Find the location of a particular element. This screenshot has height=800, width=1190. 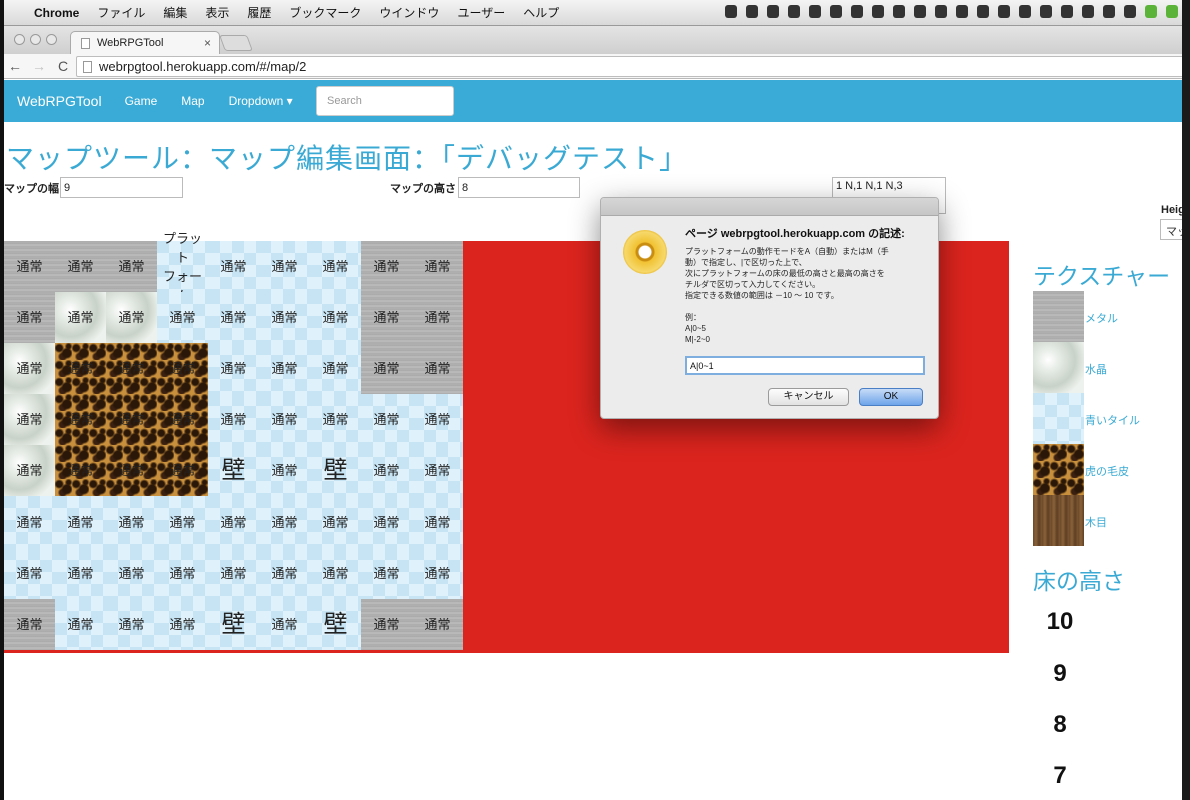

zoom-window-button is located at coordinates (51, 39).